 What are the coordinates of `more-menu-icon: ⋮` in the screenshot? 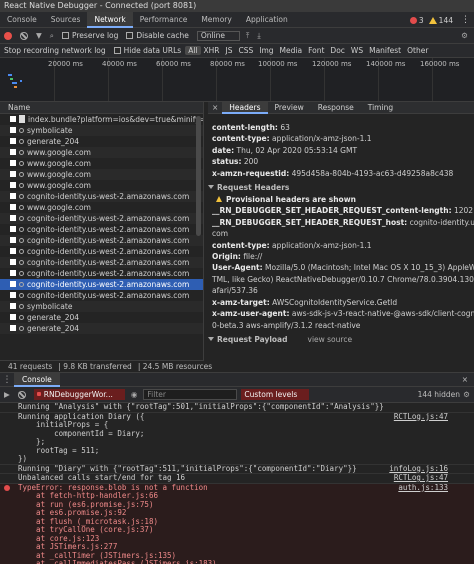 It's located at (465, 20).